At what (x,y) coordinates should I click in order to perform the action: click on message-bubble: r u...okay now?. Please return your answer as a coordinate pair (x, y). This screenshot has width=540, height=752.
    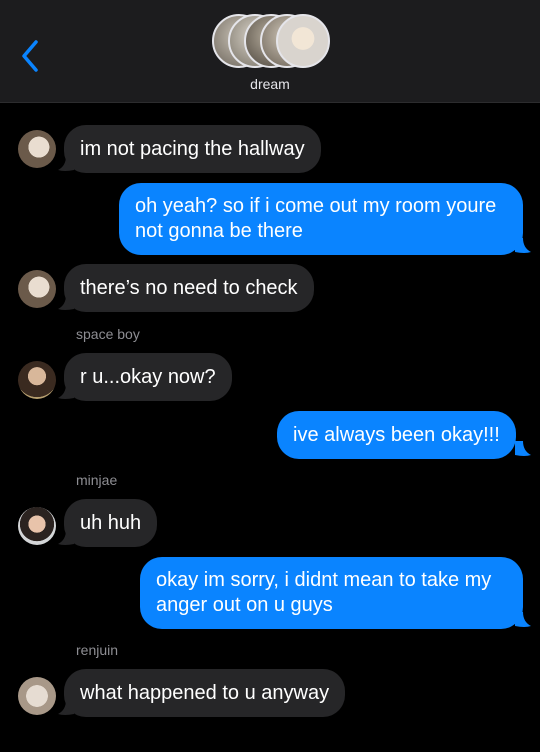
    Looking at the image, I should click on (148, 377).